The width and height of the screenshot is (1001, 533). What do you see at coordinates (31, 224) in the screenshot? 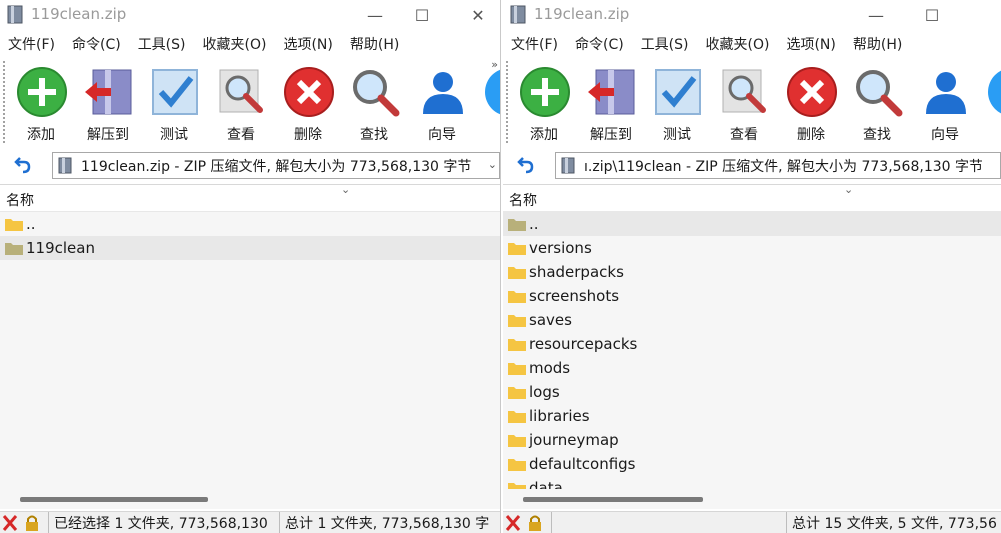
I see `item-name: ..` at bounding box center [31, 224].